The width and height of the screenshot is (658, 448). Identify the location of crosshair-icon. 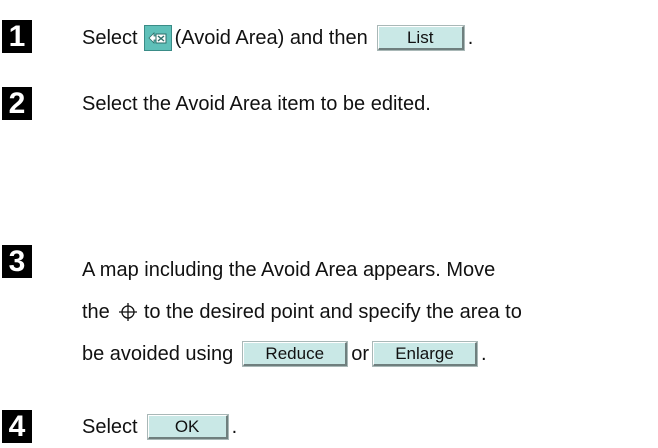
(128, 312).